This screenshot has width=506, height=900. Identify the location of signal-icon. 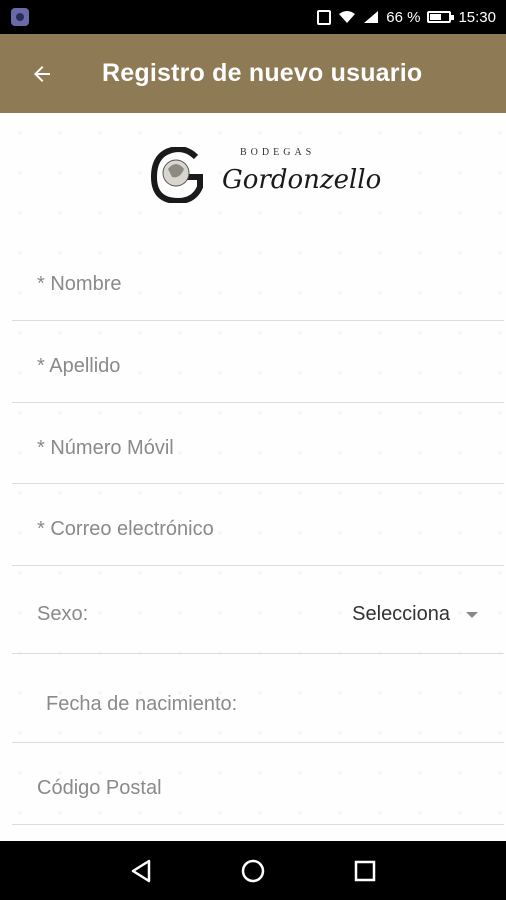
(371, 17).